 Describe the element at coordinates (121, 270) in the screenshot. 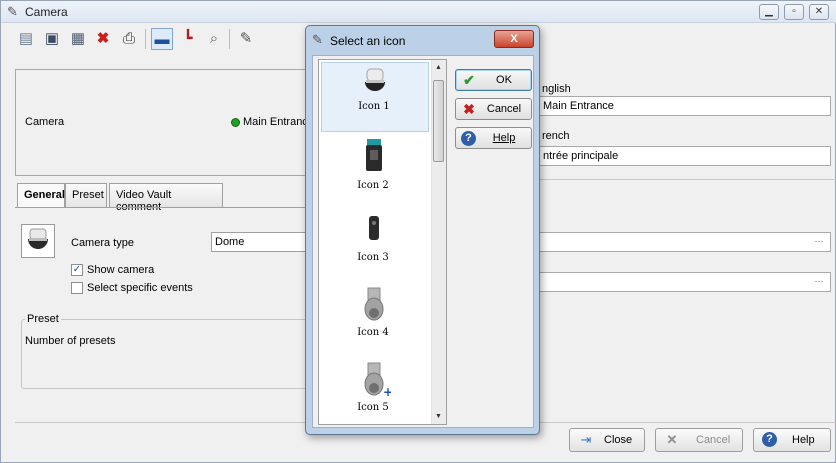

I see `show-camera-label: Show camera` at that location.